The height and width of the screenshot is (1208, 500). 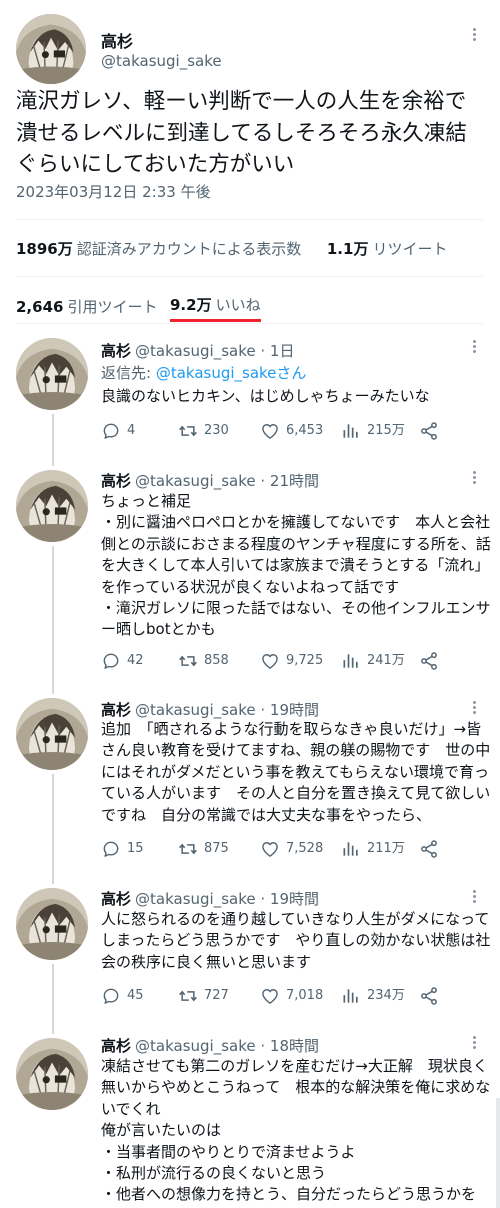 I want to click on reply-text-line: ですね 自分の常識では大丈夫な事をやったら、, so click(x=266, y=814).